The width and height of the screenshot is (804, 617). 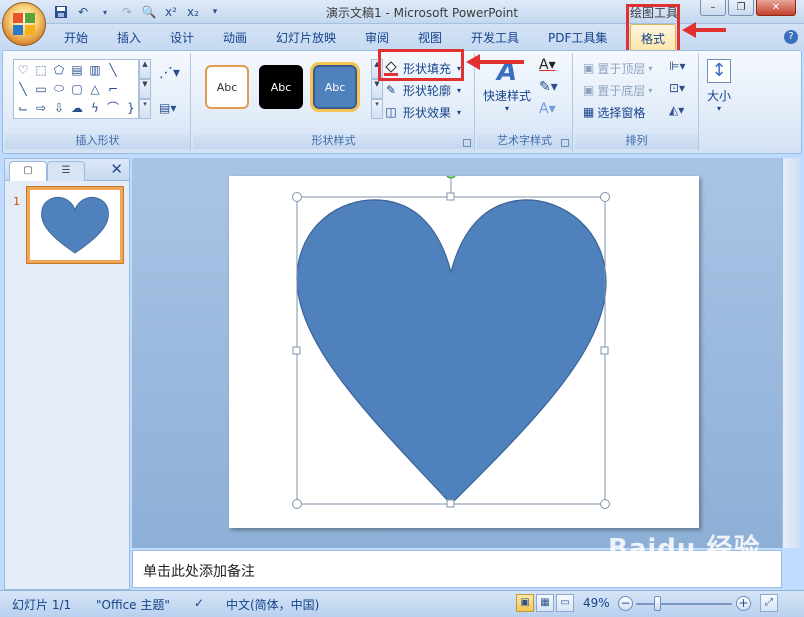 What do you see at coordinates (621, 68) in the screenshot?
I see `bring-front-label: 置于顶层` at bounding box center [621, 68].